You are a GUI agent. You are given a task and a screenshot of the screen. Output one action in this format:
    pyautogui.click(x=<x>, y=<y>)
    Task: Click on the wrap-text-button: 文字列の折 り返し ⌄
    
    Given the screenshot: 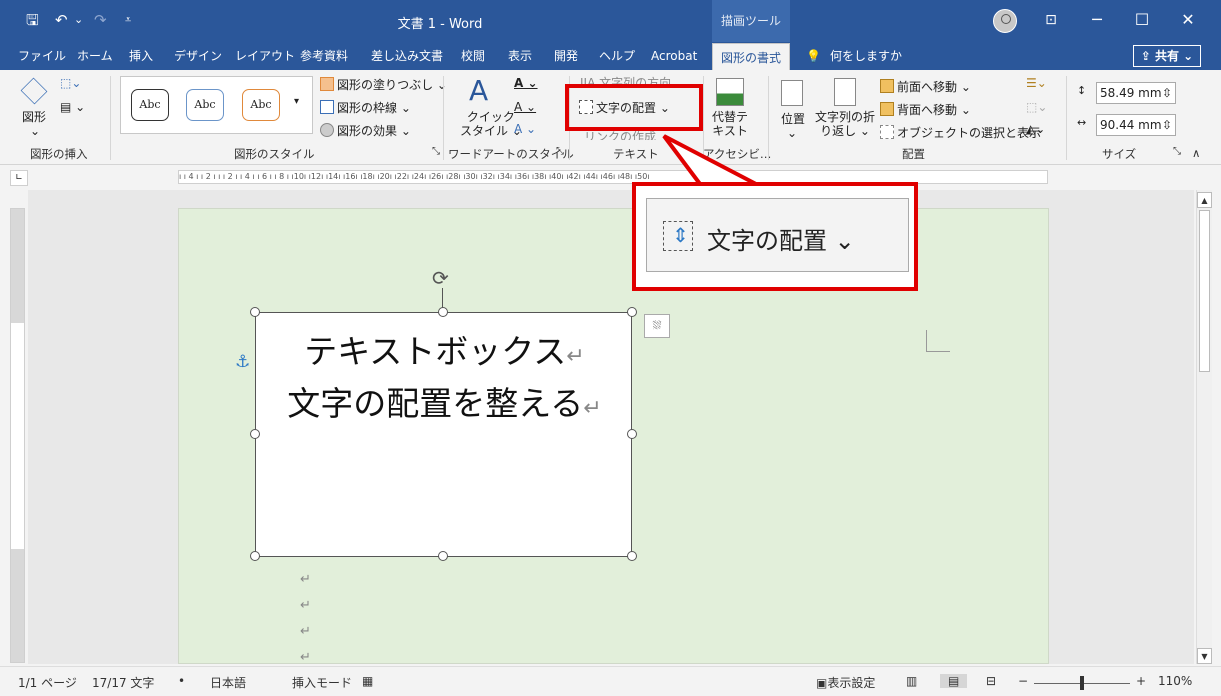 What is the action you would take?
    pyautogui.click(x=845, y=124)
    